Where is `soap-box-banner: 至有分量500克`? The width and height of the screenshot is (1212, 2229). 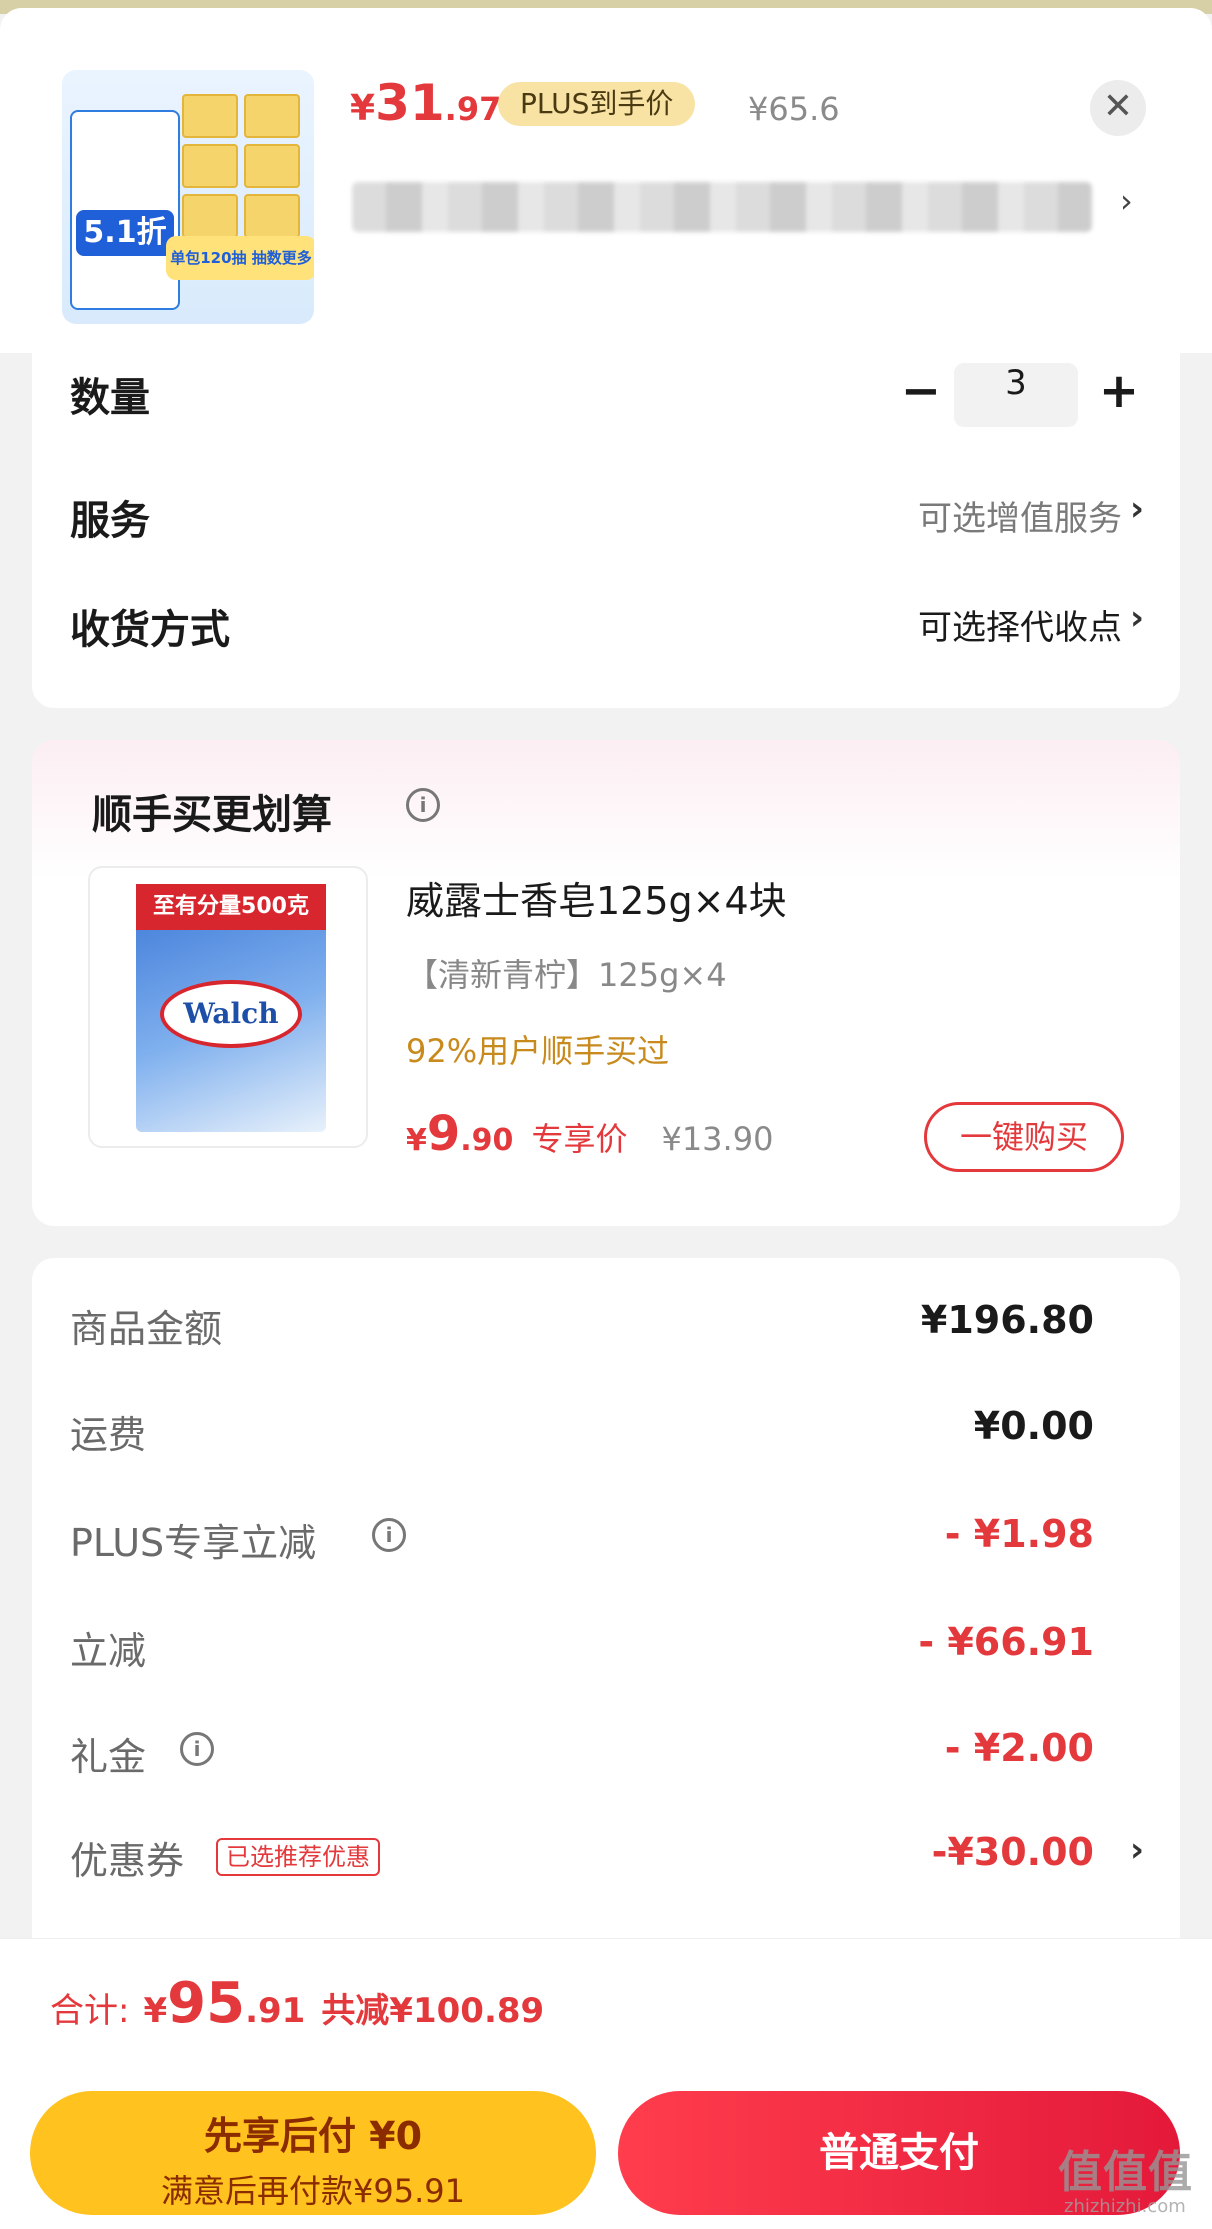
soap-box-banner: 至有分量500克 is located at coordinates (231, 907).